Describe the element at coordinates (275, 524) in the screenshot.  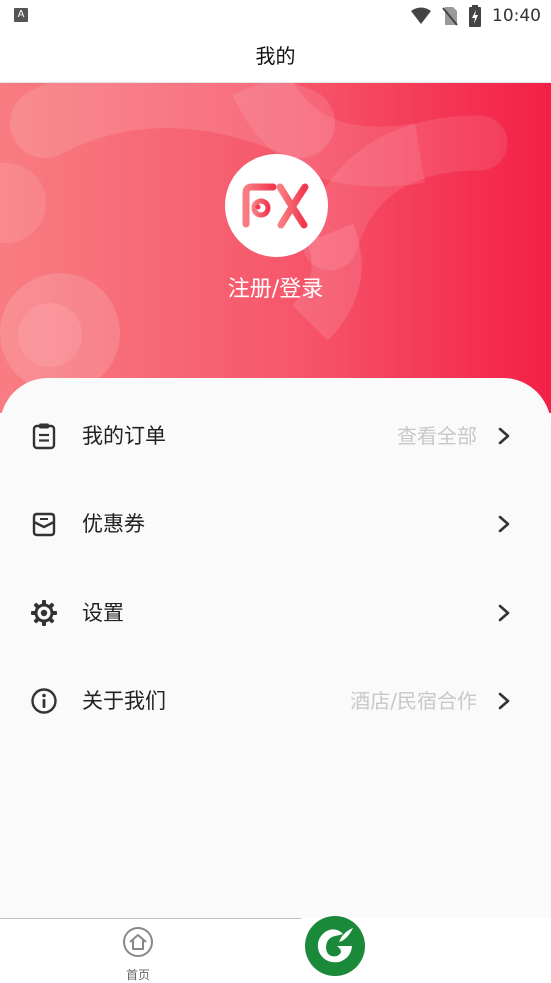
I see `menu-item-coupons: 优惠券` at that location.